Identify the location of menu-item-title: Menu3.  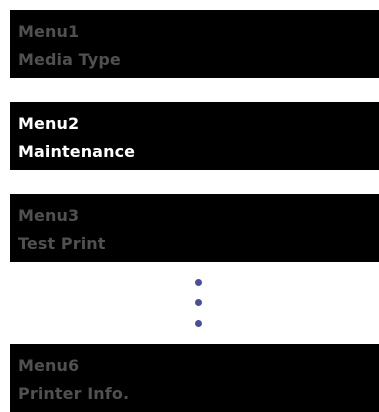
(49, 215).